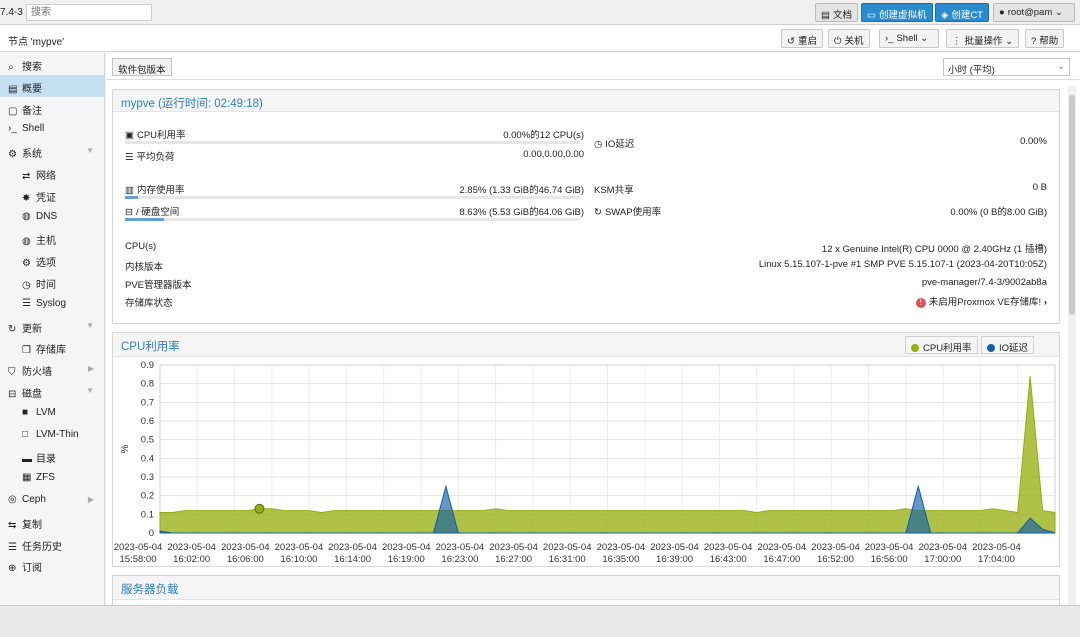 The image size is (1080, 637). Describe the element at coordinates (52, 522) in the screenshot. I see `sidebar-item-replication: ⇆ 复制` at that location.